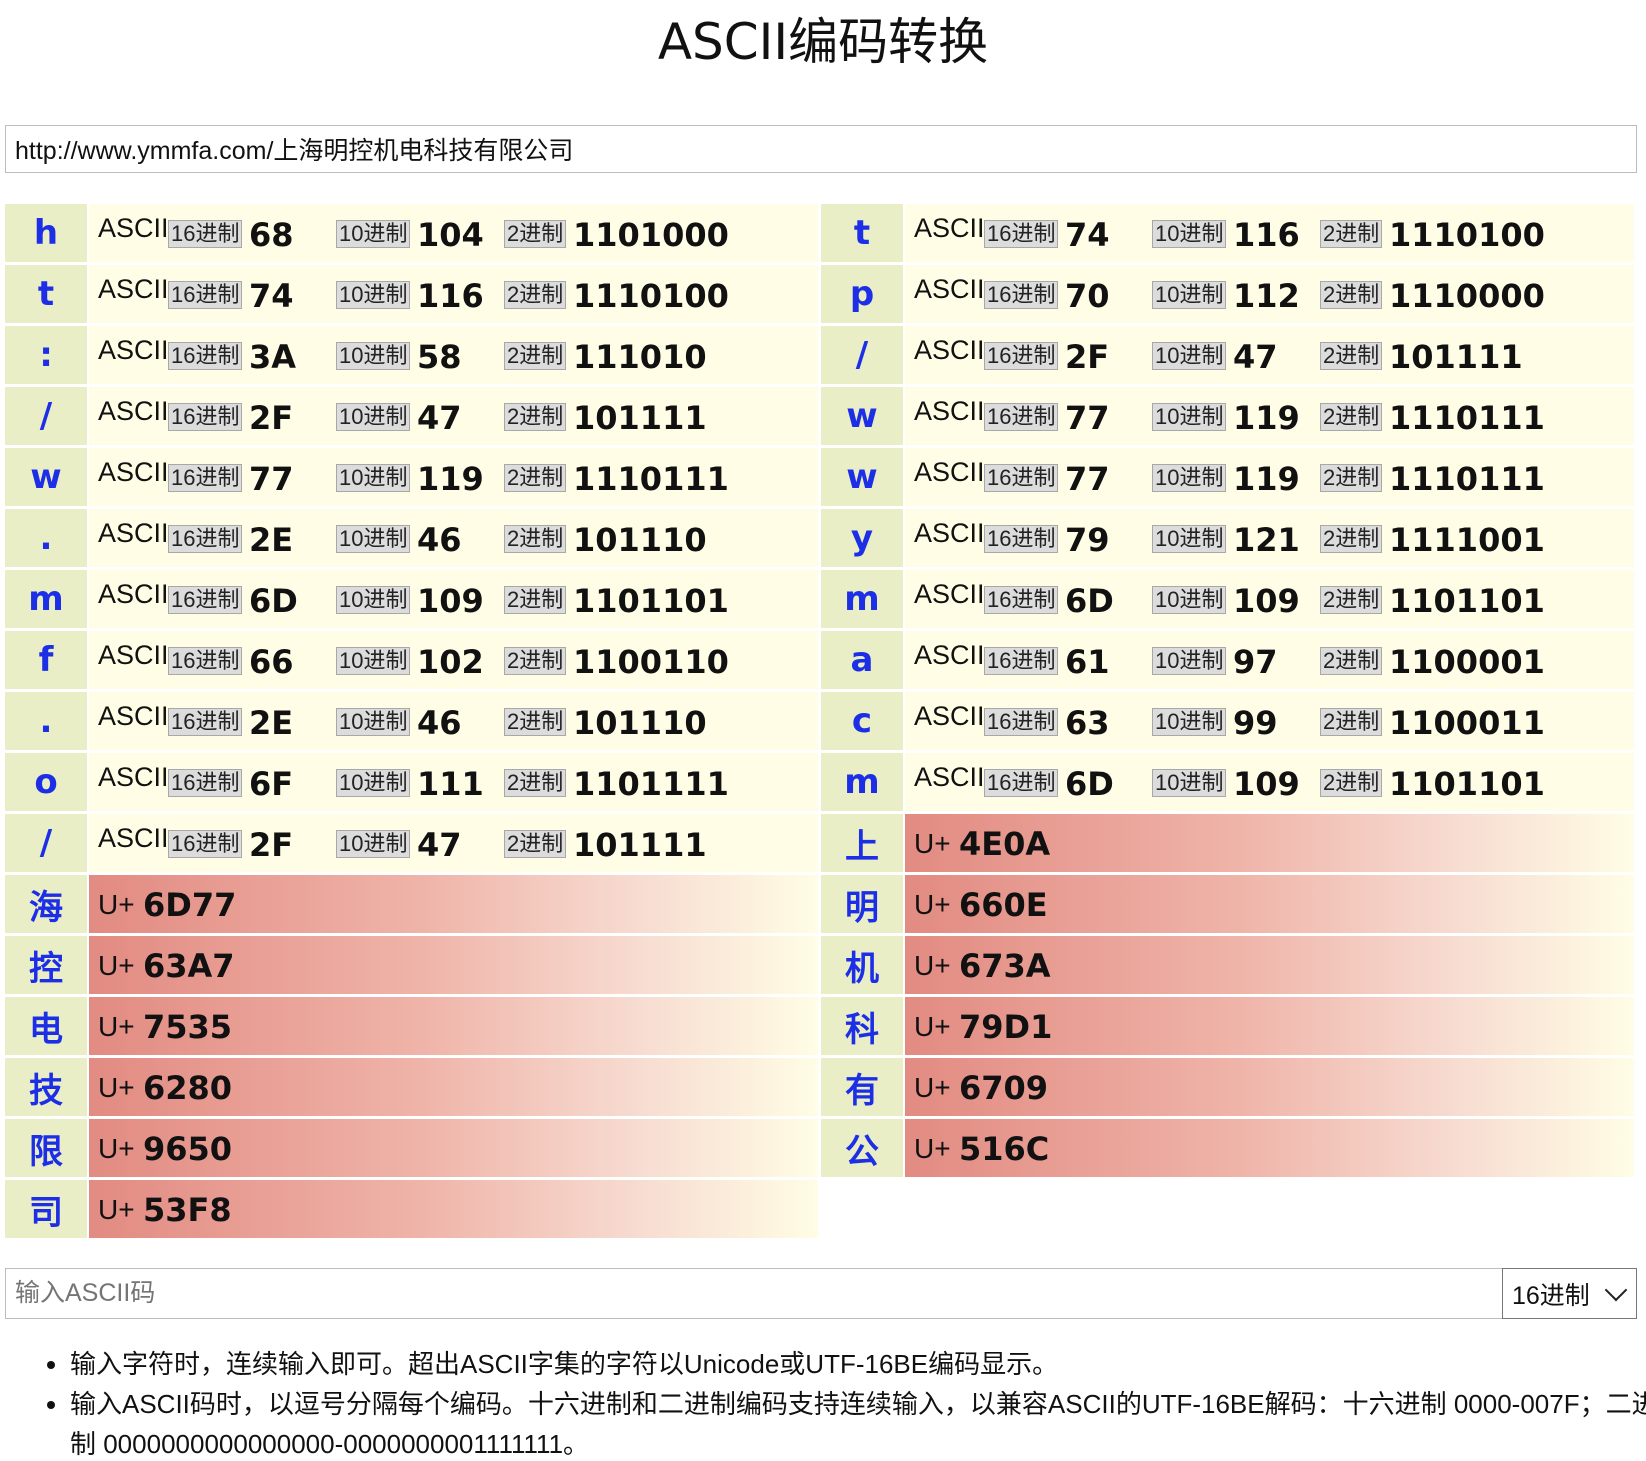  I want to click on unicode-value: 63A7, so click(189, 966).